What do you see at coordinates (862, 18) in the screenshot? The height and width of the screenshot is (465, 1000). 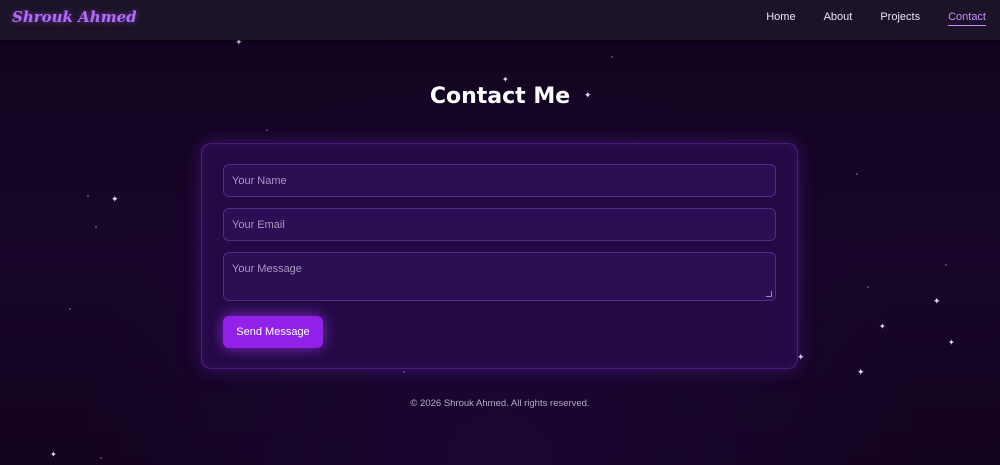 I see `nav-links: Home About Projects Contact` at bounding box center [862, 18].